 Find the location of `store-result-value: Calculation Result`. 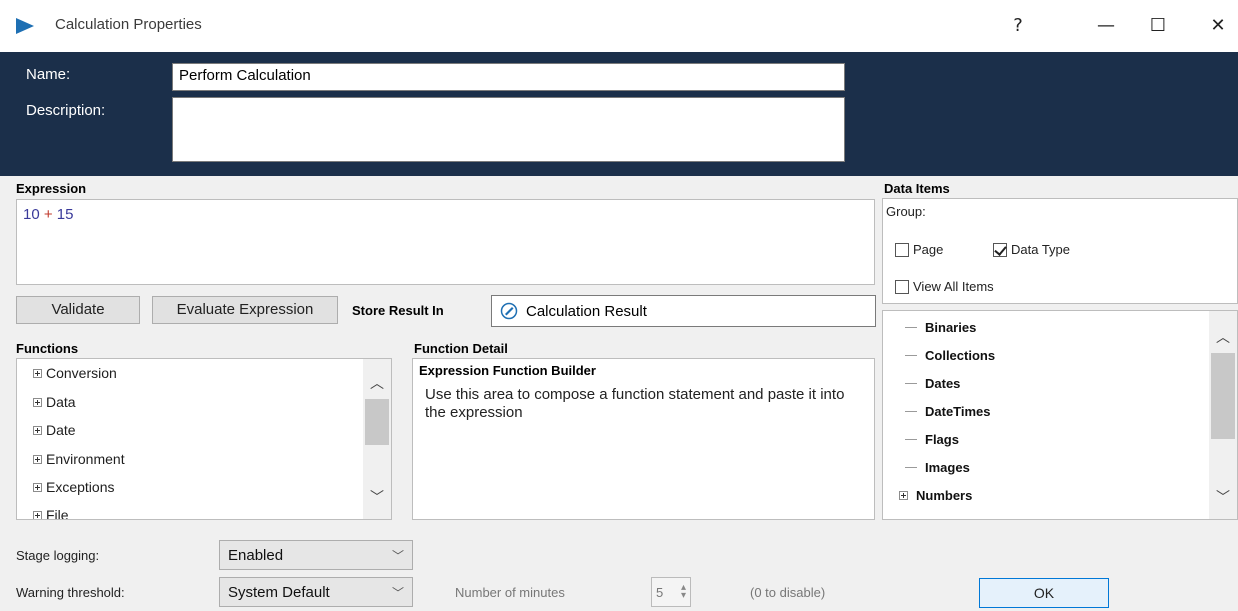

store-result-value: Calculation Result is located at coordinates (586, 311).